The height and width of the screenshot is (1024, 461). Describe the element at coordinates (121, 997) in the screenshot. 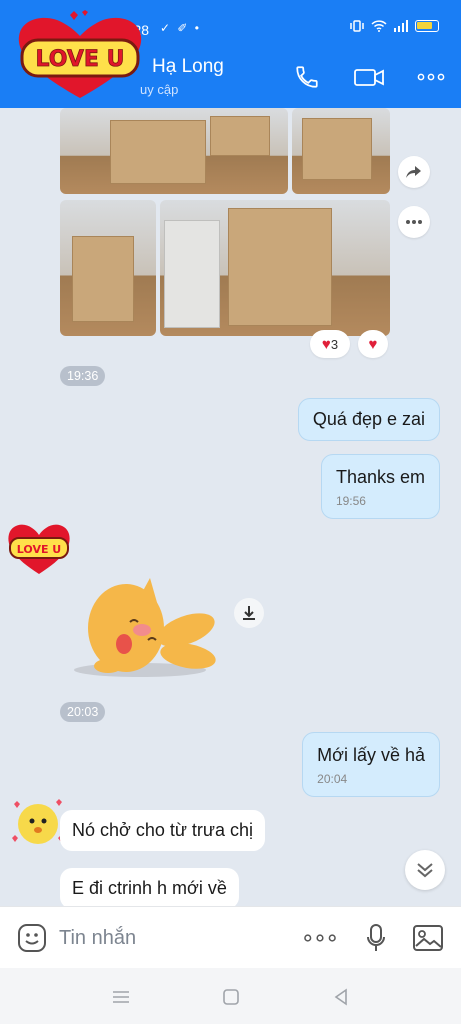

I see `menu-nav-icon` at that location.